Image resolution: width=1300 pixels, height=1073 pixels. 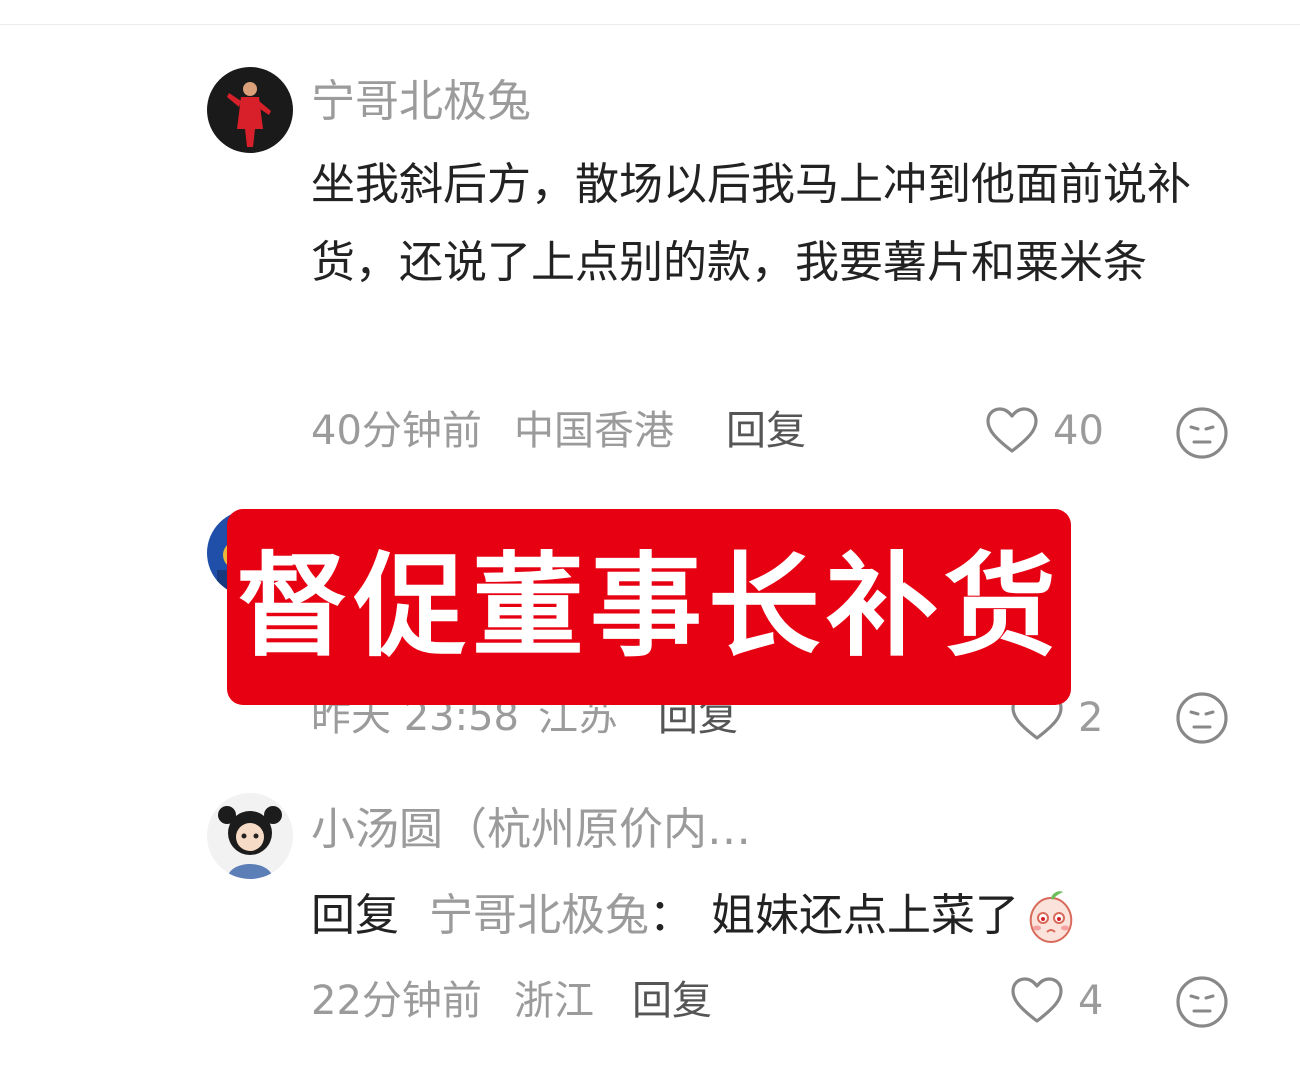 I want to click on comment-time: 22分钟前, so click(x=396, y=1001).